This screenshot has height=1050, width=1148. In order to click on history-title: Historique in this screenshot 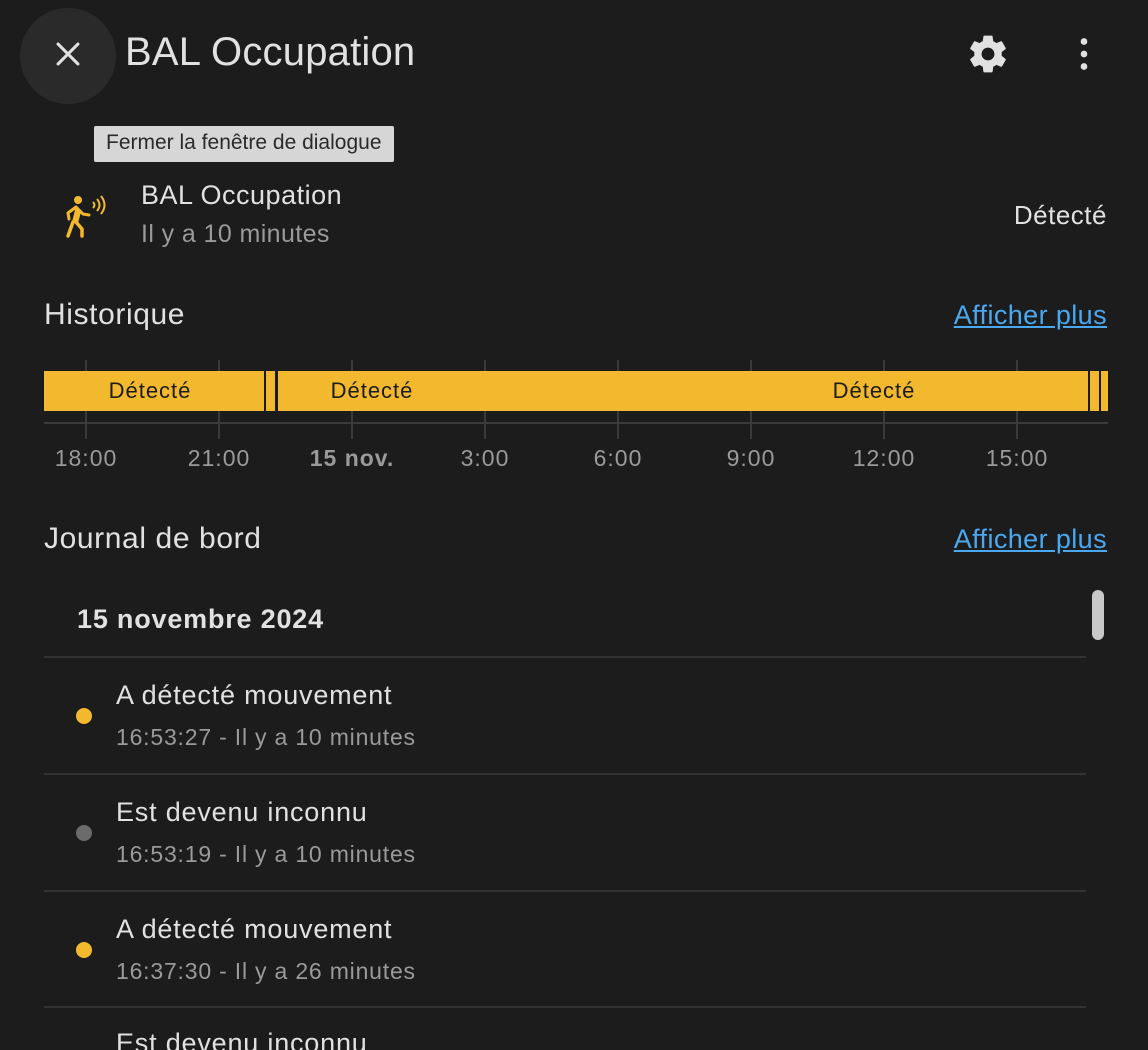, I will do `click(115, 314)`.